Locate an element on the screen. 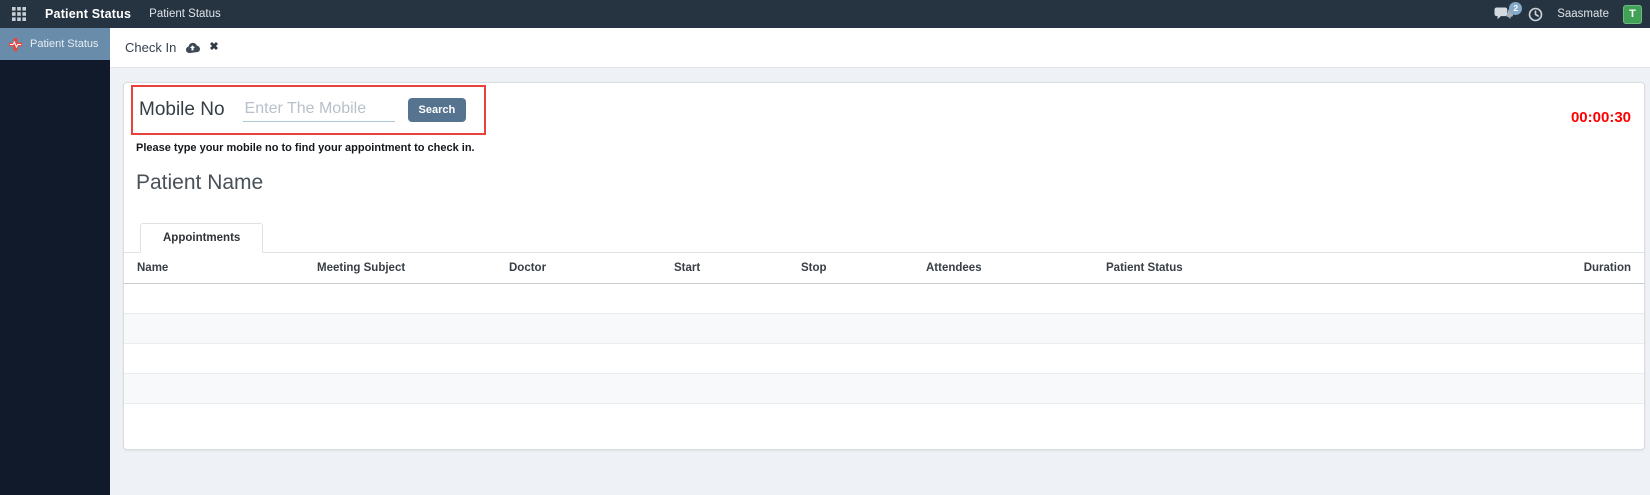  navbar-right: 2 Saasmate T is located at coordinates (1569, 12).